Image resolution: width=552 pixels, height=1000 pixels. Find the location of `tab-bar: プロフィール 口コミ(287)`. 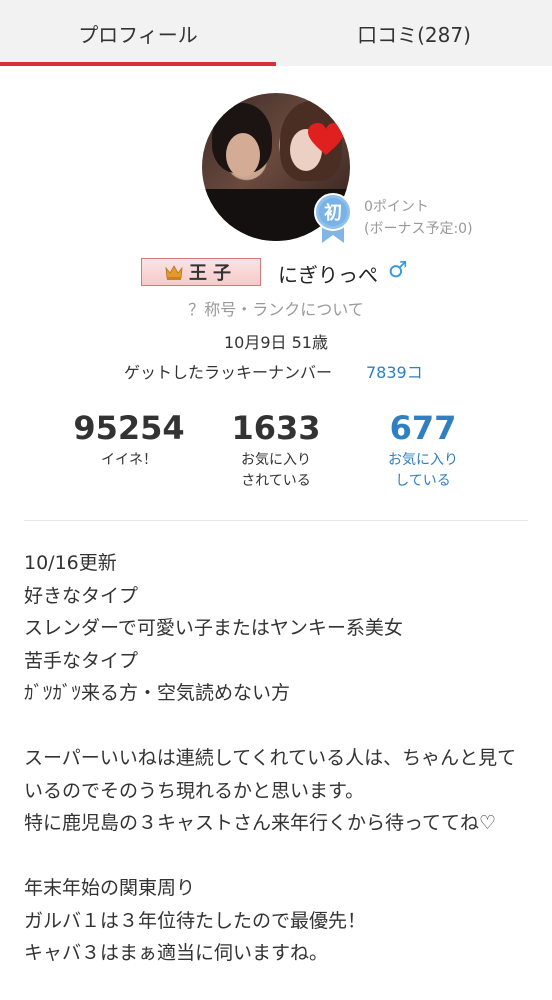

tab-bar: プロフィール 口コミ(287) is located at coordinates (276, 33).